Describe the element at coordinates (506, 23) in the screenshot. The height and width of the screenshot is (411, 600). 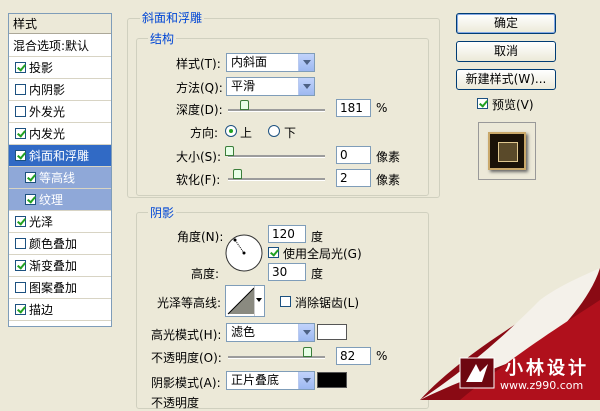
I see `ok-button: 确定` at that location.